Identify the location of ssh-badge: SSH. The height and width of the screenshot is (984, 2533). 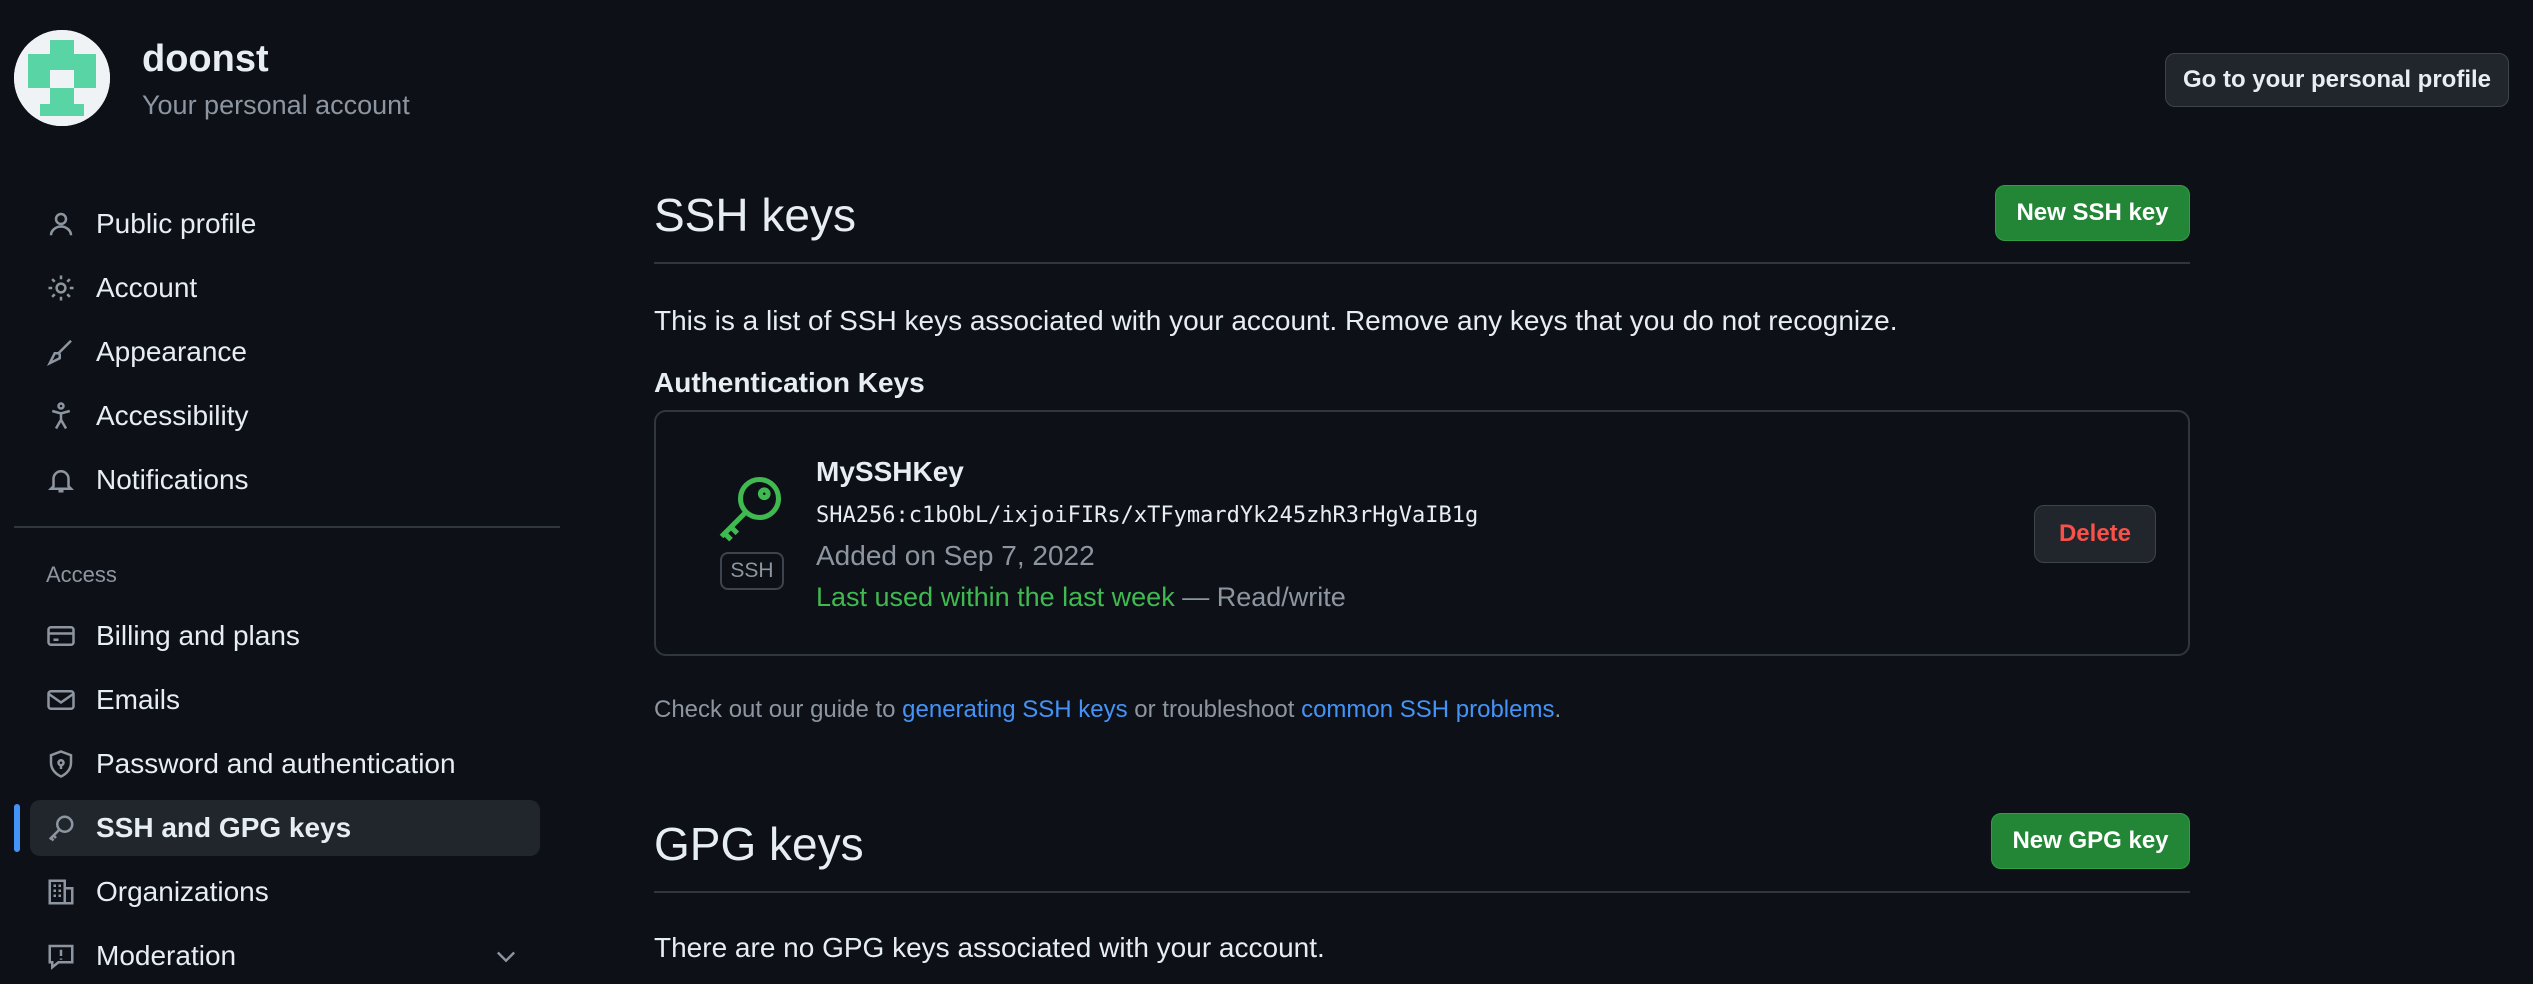
(752, 571).